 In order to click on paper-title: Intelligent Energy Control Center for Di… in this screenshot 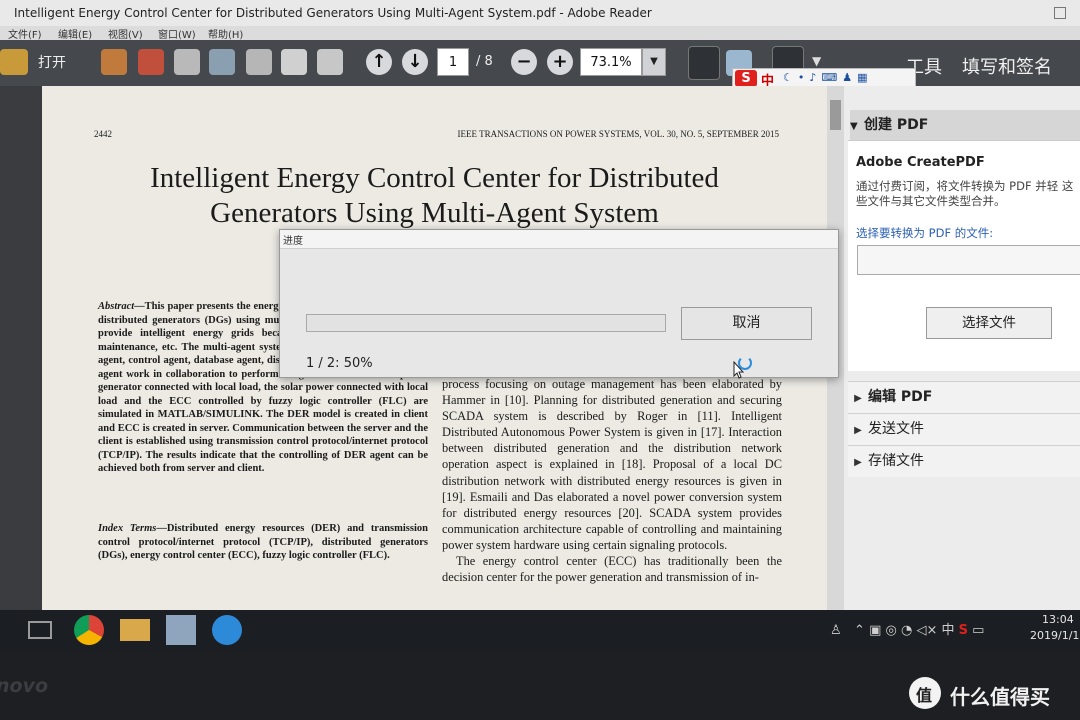, I will do `click(434, 196)`.